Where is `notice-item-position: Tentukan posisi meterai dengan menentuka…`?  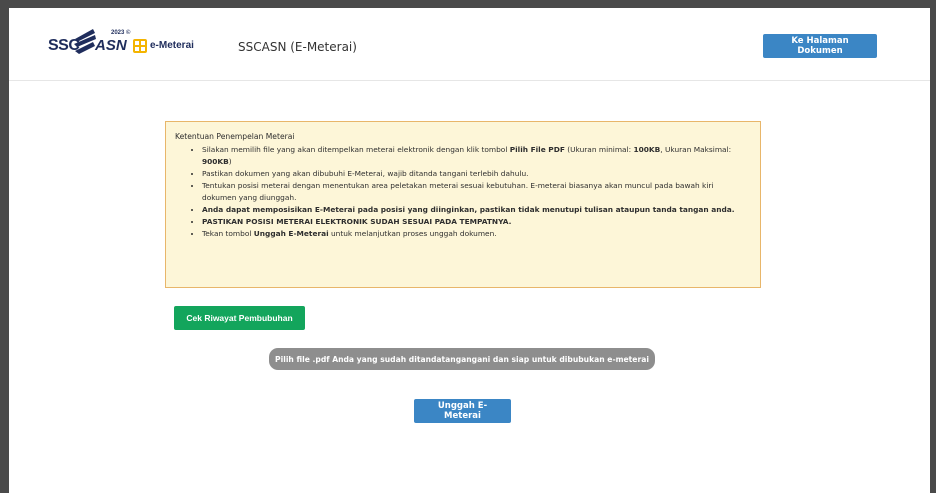 notice-item-position: Tentukan posisi meterai dengan menentuka… is located at coordinates (476, 192).